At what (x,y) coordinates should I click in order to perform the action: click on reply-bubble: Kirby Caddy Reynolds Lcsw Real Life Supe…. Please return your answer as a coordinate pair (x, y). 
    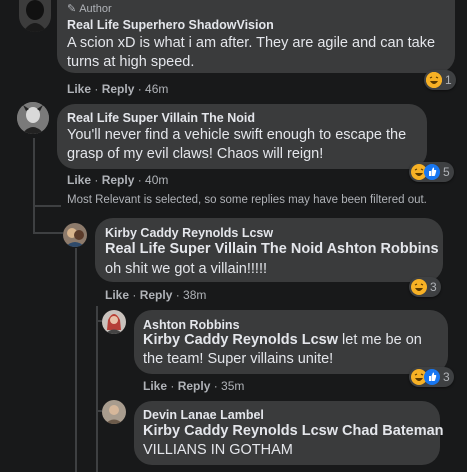
    Looking at the image, I should click on (269, 250).